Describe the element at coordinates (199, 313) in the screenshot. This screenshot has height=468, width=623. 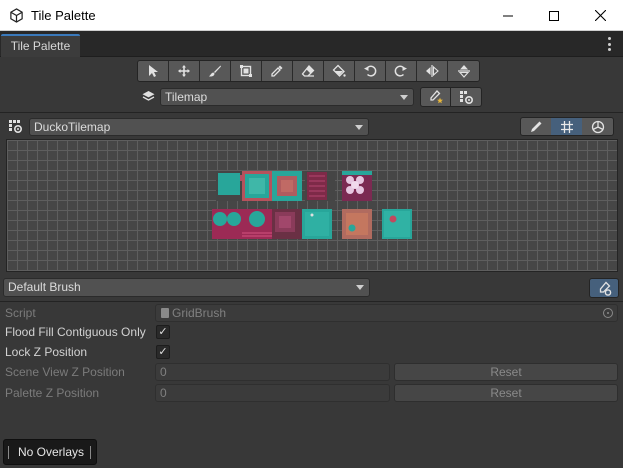
I see `script-value: GridBrush` at that location.